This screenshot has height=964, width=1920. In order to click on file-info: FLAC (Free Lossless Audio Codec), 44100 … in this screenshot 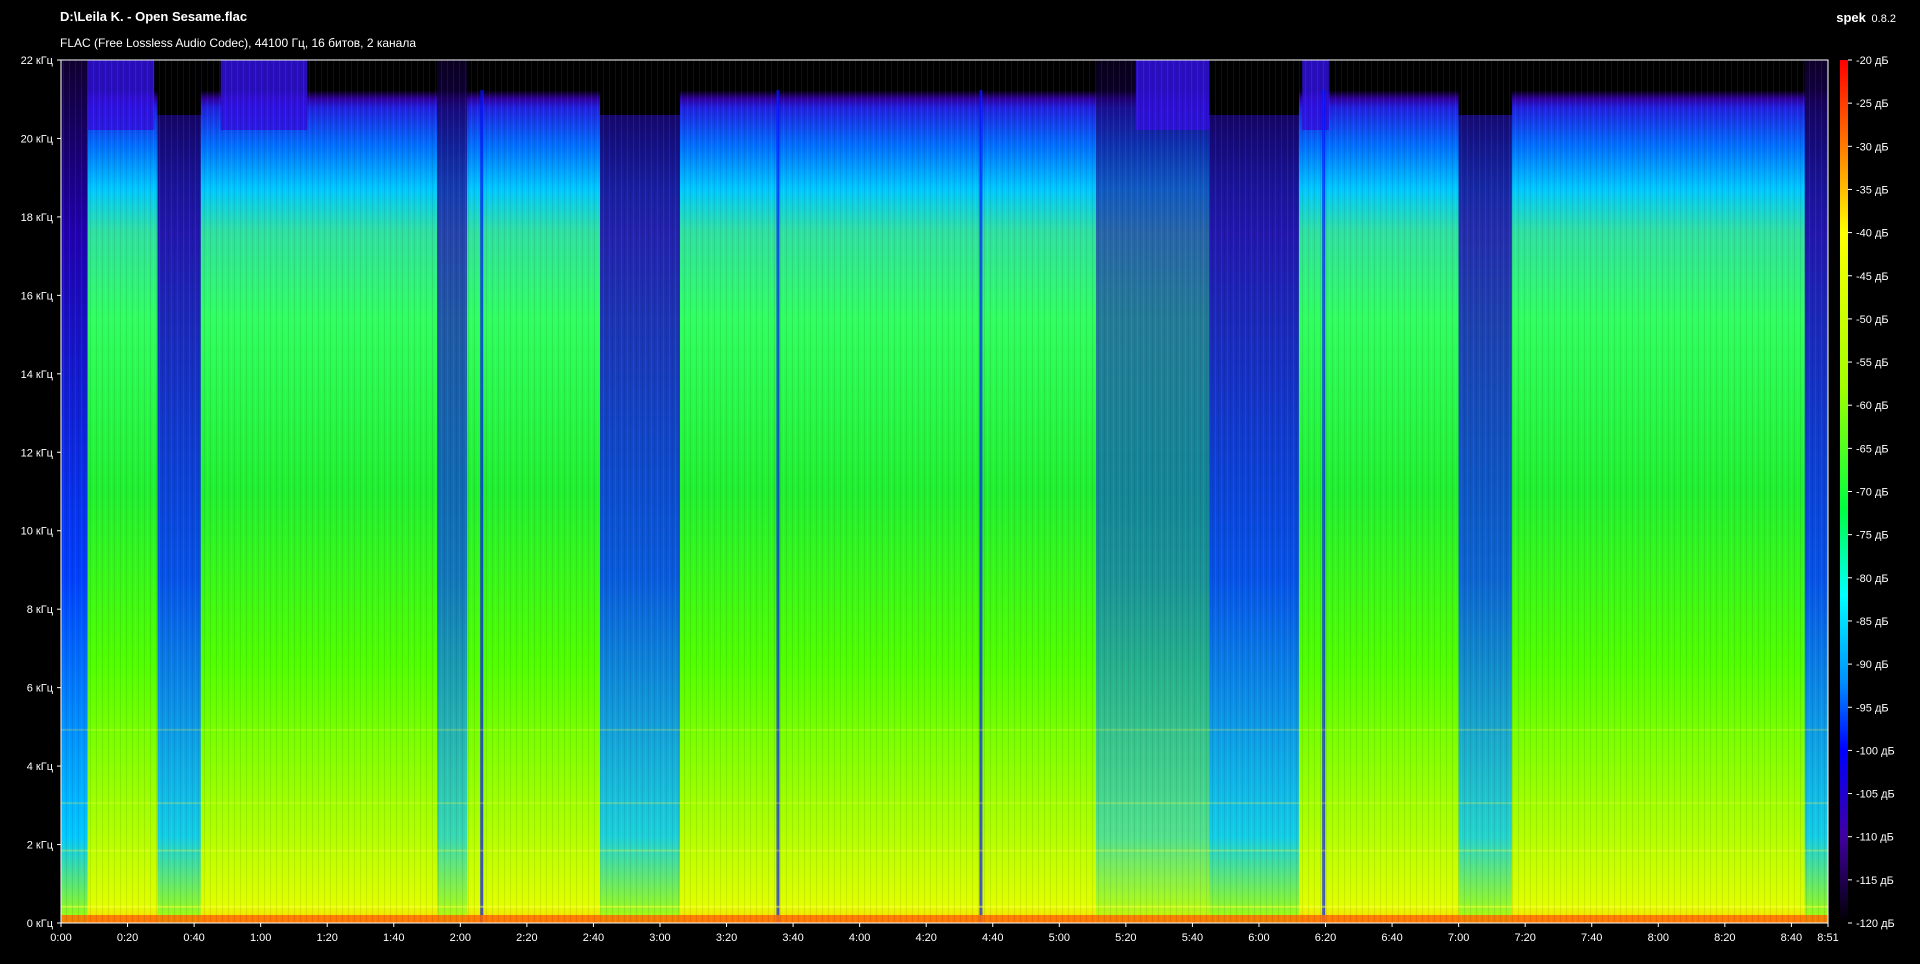, I will do `click(238, 43)`.